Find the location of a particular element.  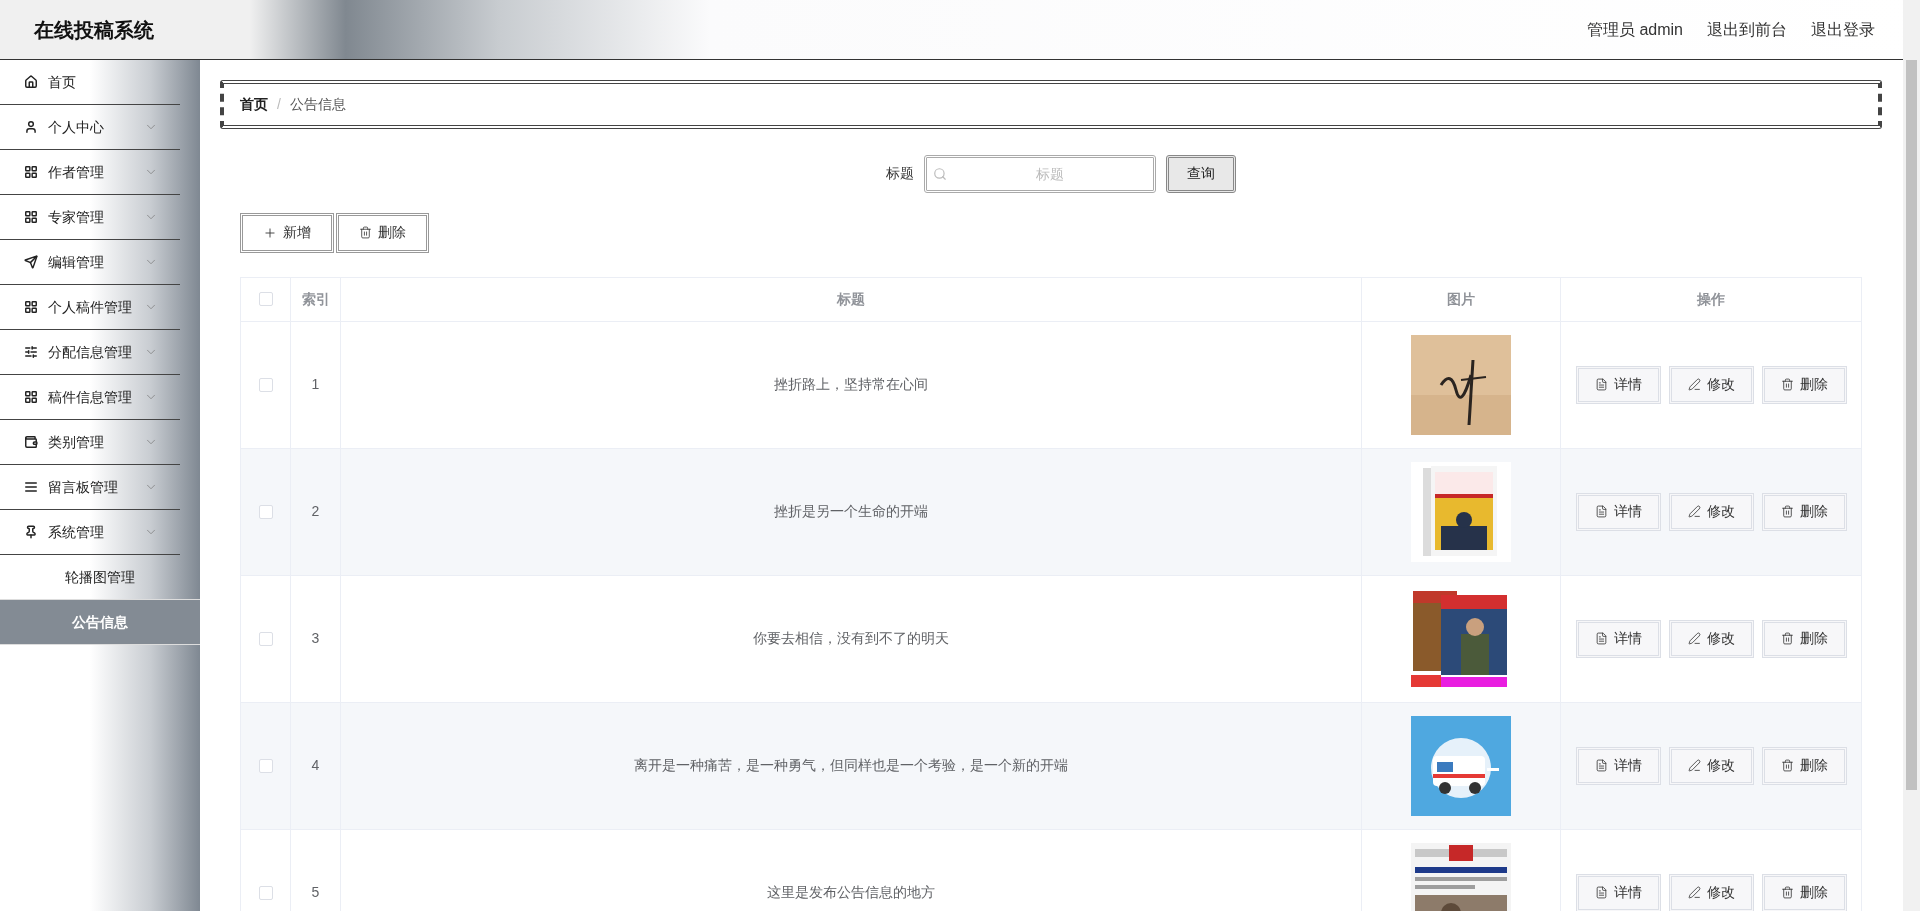

sidebar-item: 编辑管理 is located at coordinates (90, 262).